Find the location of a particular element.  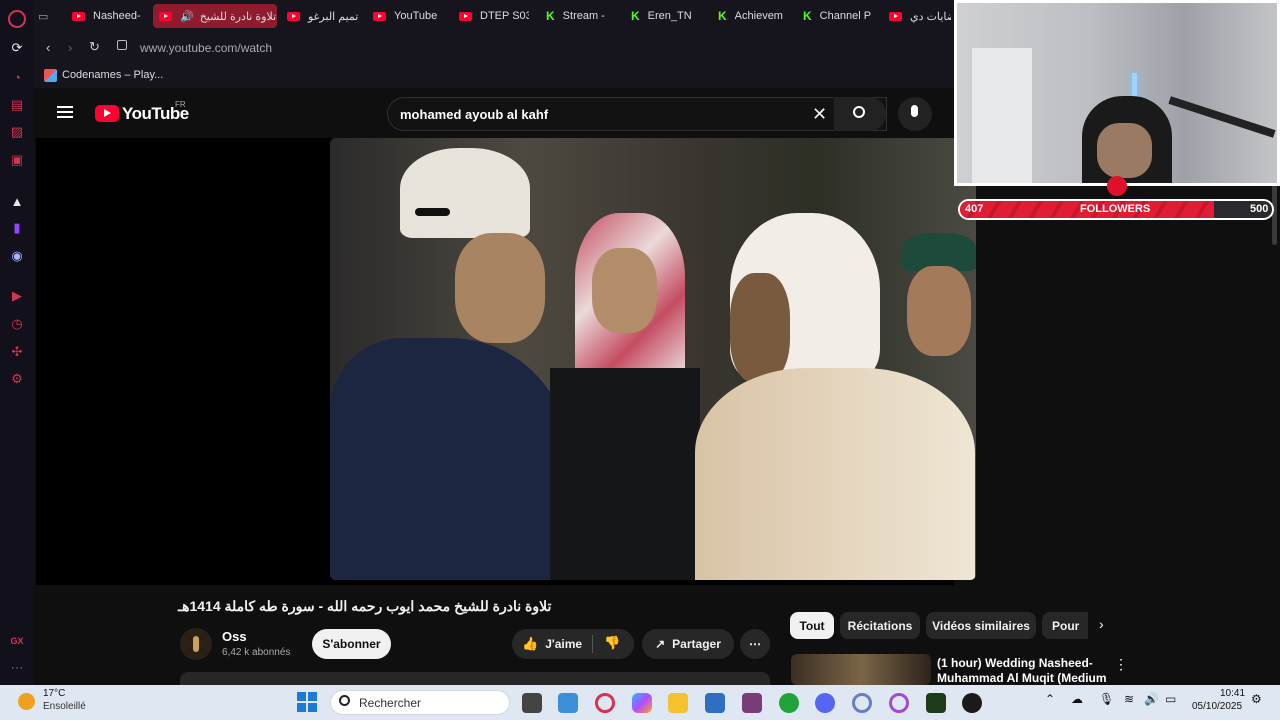

wifi-icon: ≋ is located at coordinates (1129, 699).